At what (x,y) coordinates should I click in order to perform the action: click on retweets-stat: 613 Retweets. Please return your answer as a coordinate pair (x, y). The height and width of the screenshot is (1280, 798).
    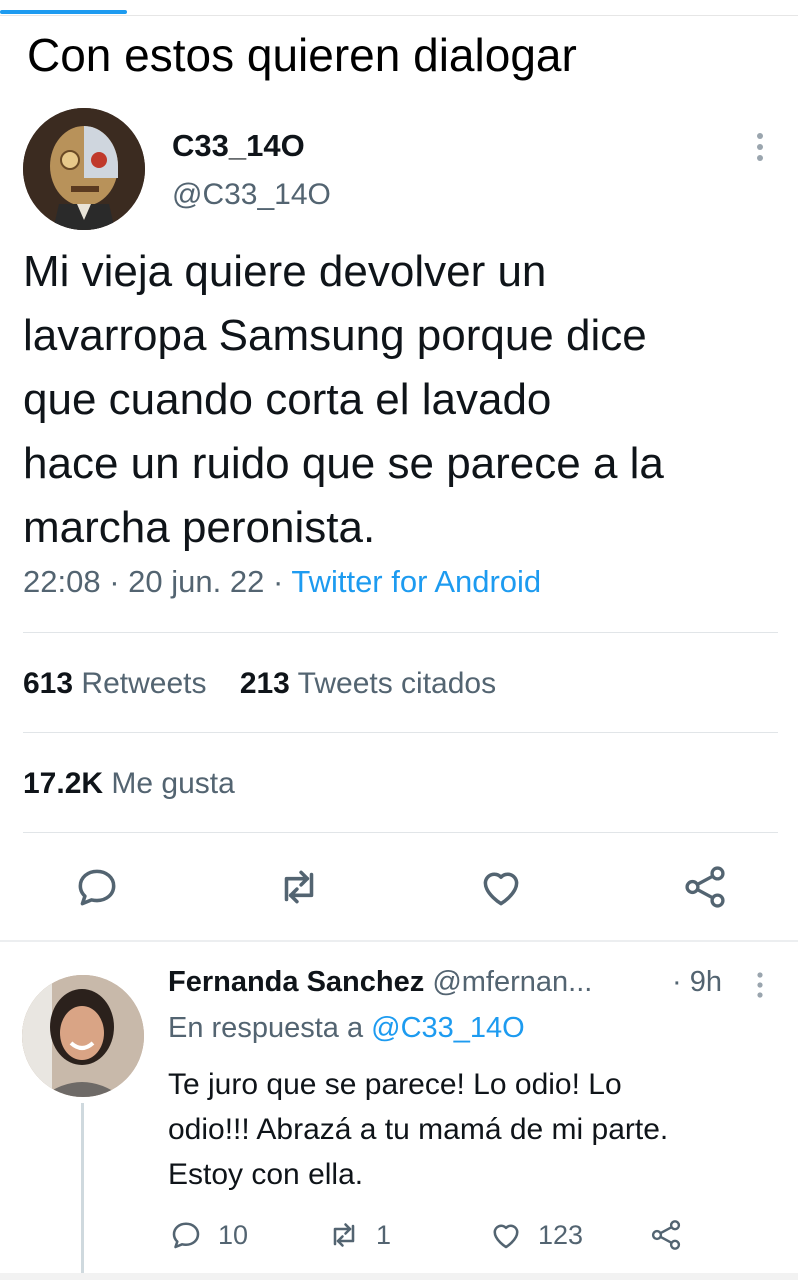
    Looking at the image, I should click on (114, 683).